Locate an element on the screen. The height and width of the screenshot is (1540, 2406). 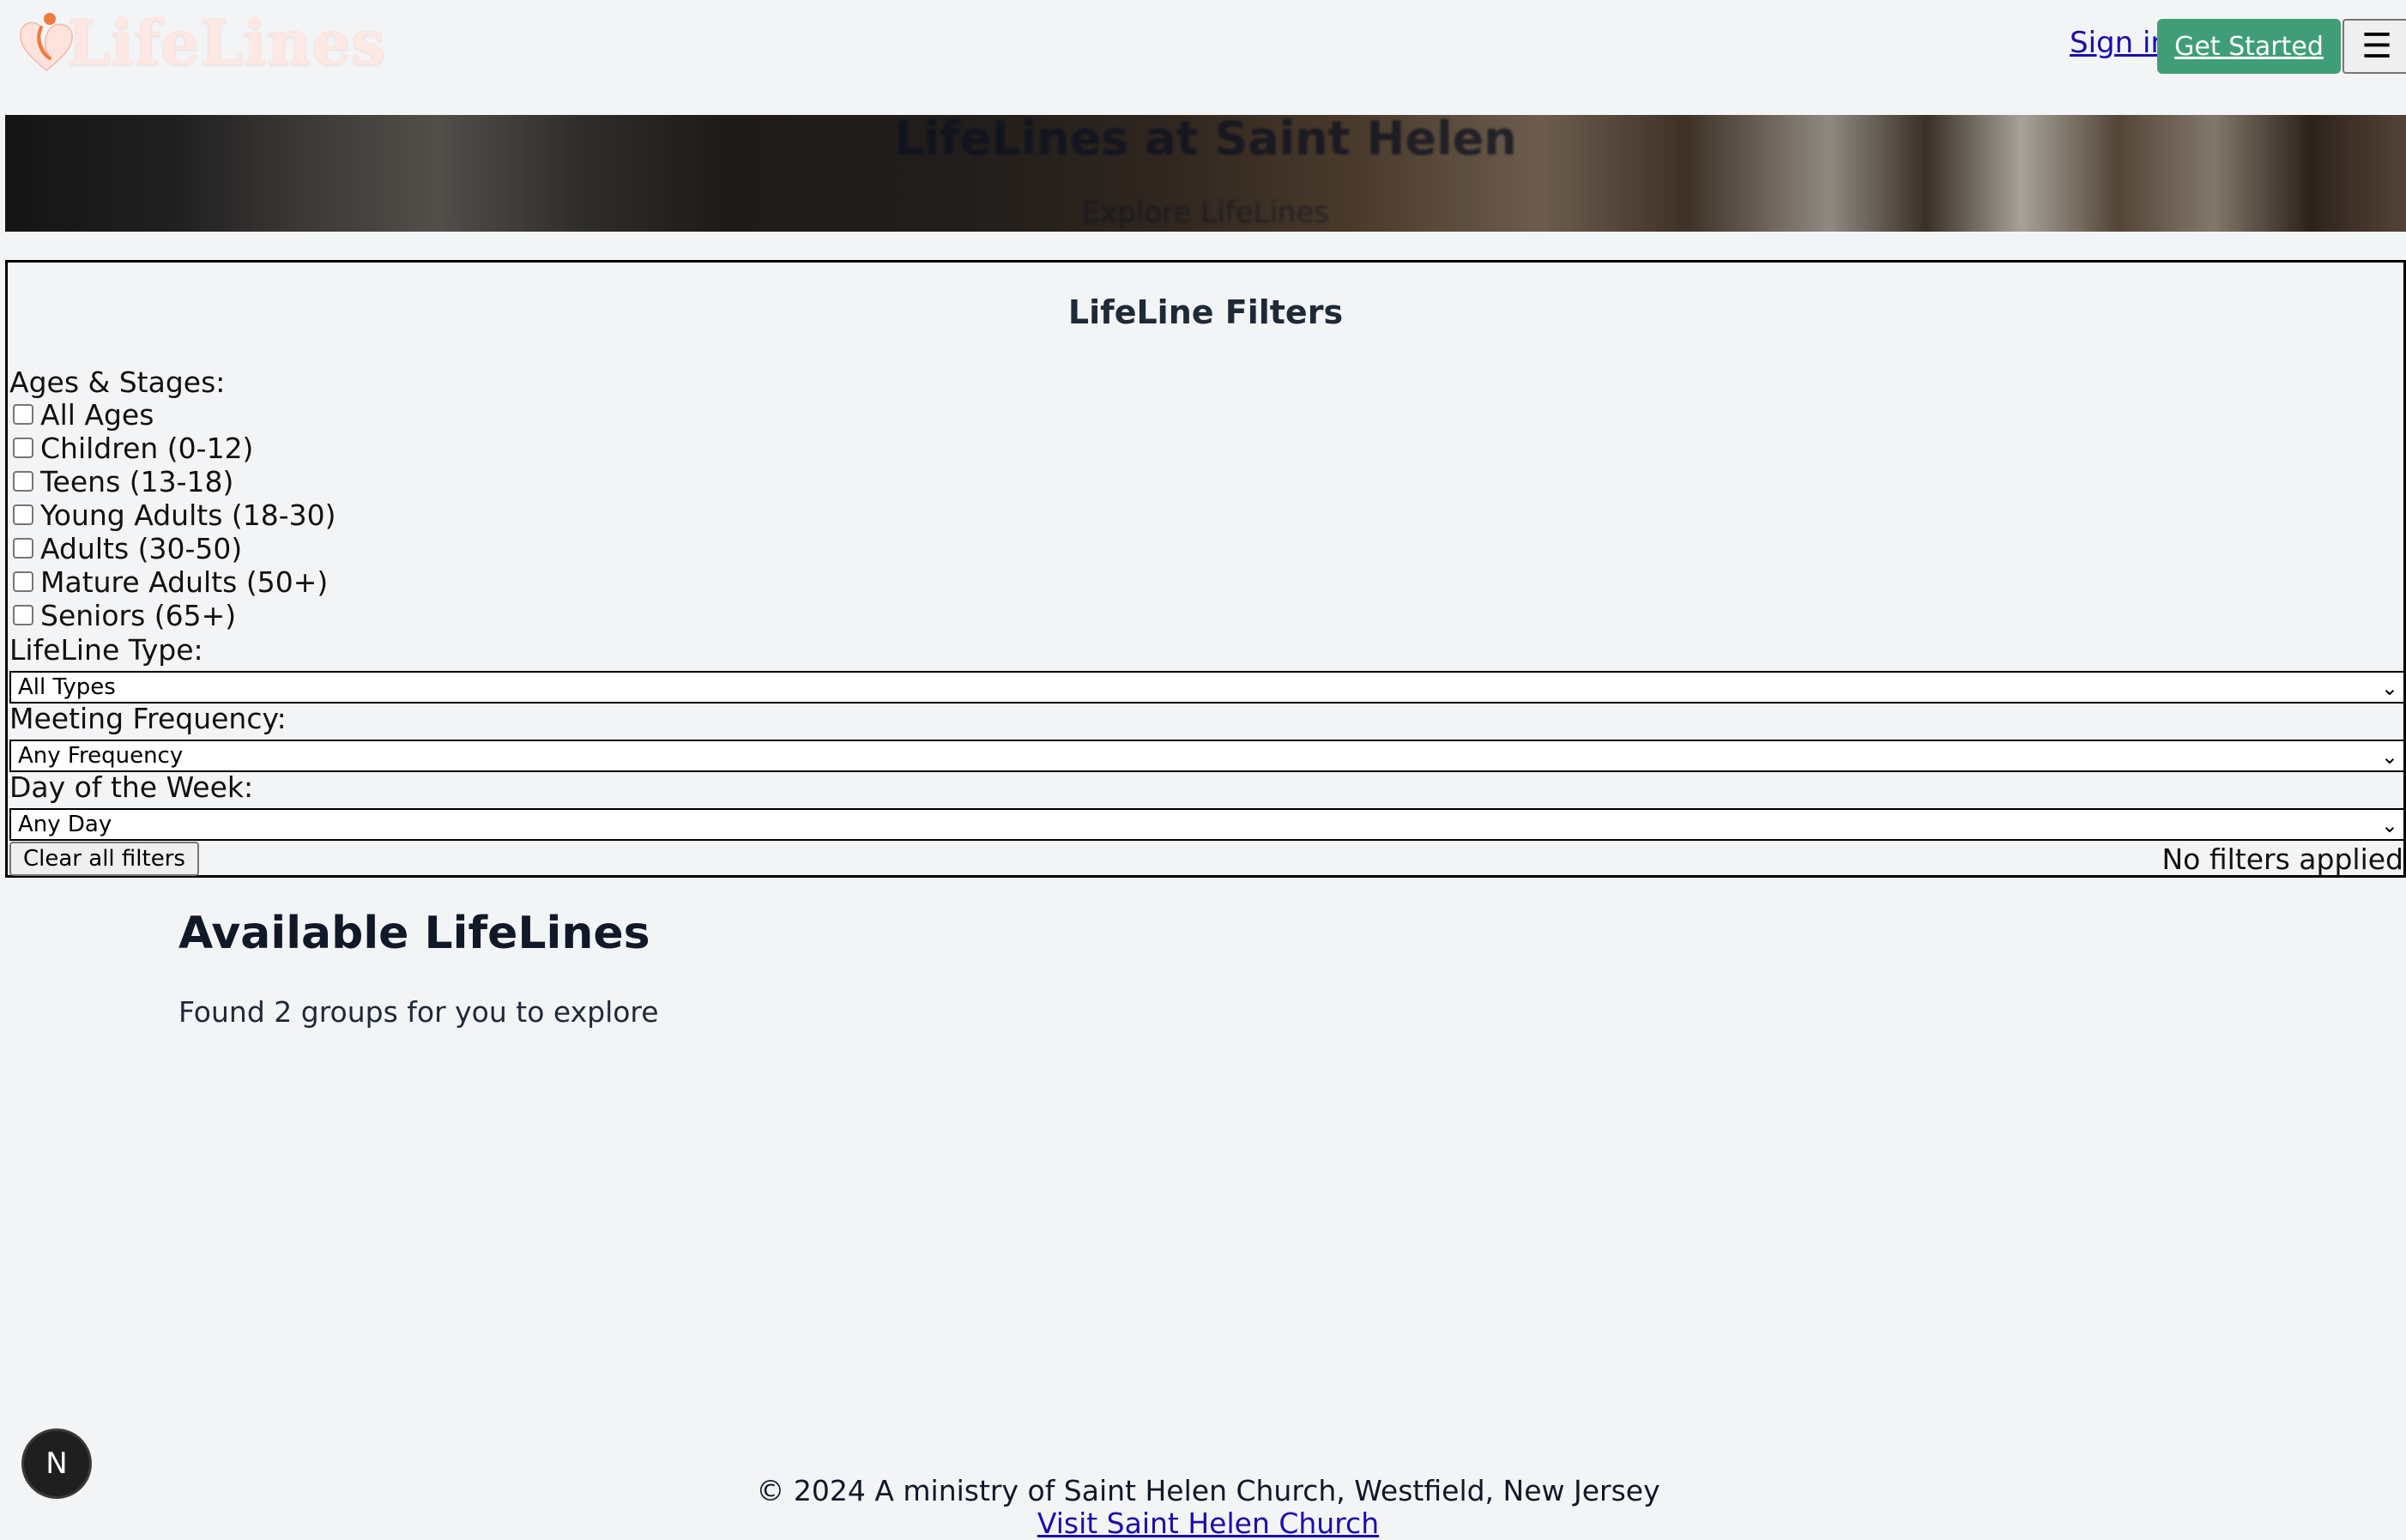
footer-church-link: Visit Saint Helen Church is located at coordinates (1203, 1523).